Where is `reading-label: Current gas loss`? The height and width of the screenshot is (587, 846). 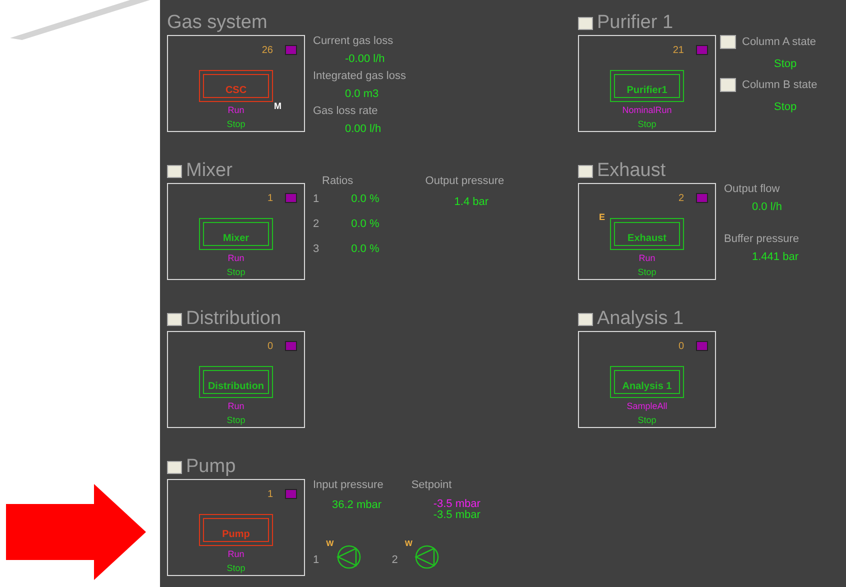 reading-label: Current gas loss is located at coordinates (353, 41).